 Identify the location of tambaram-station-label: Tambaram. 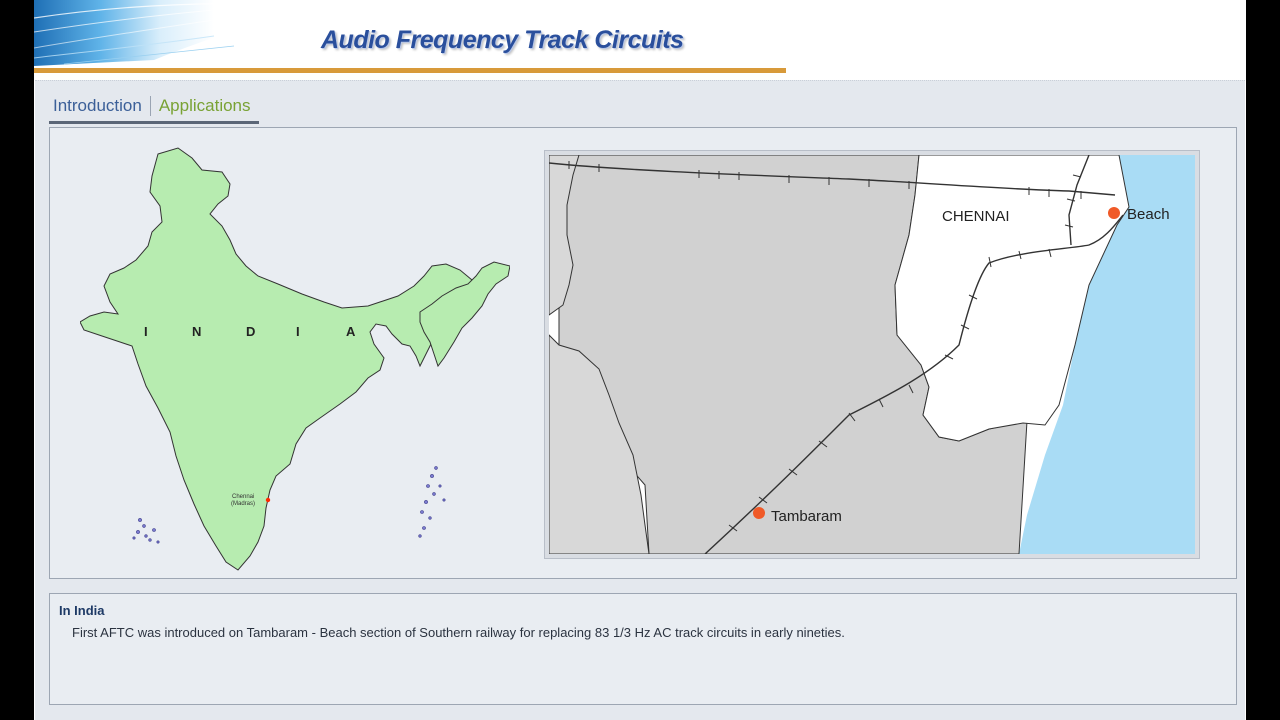
(806, 516).